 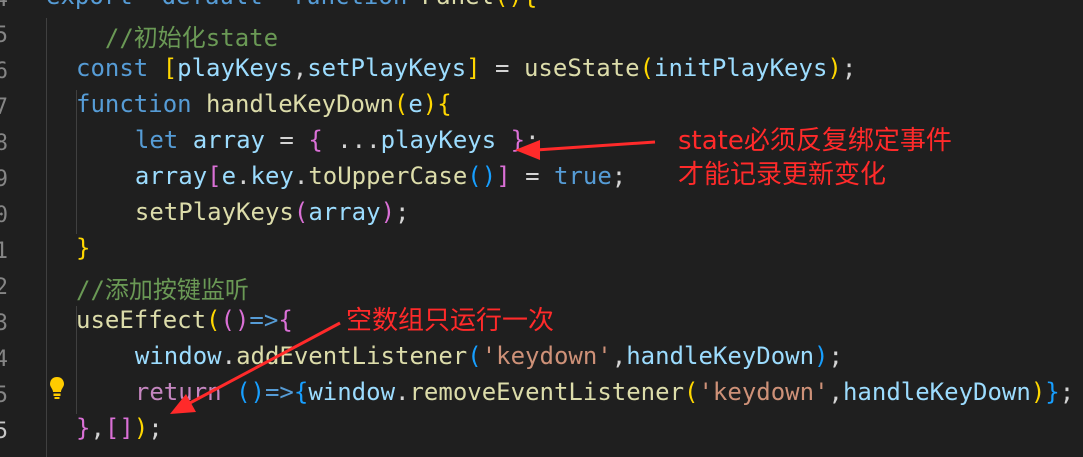 What do you see at coordinates (815, 158) in the screenshot?
I see `annotation-note-state: state必须反复绑定事件 才能记录更新变化` at bounding box center [815, 158].